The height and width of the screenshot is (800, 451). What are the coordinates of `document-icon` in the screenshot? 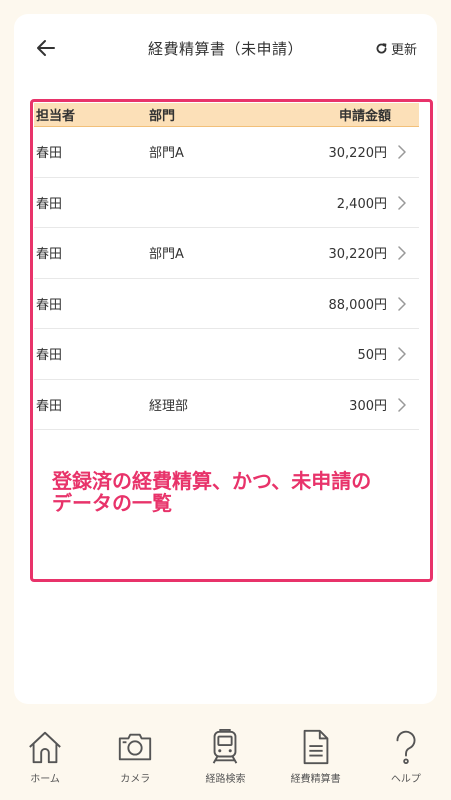 It's located at (316, 747).